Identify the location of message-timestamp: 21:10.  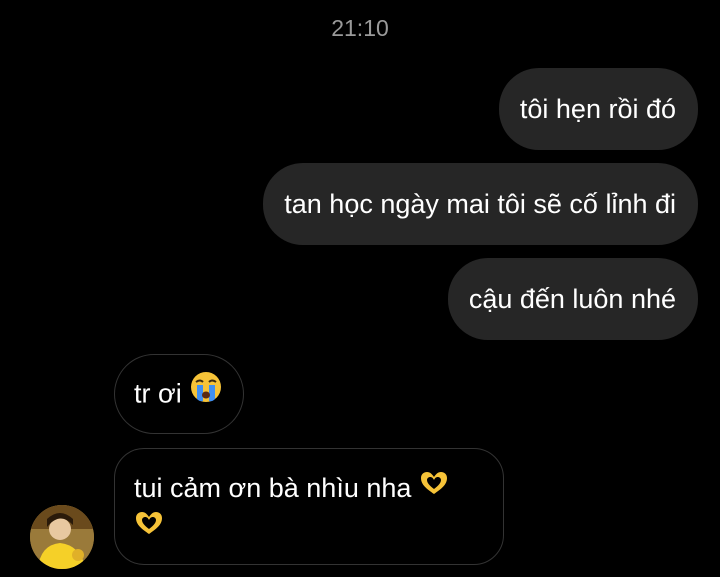
(360, 28).